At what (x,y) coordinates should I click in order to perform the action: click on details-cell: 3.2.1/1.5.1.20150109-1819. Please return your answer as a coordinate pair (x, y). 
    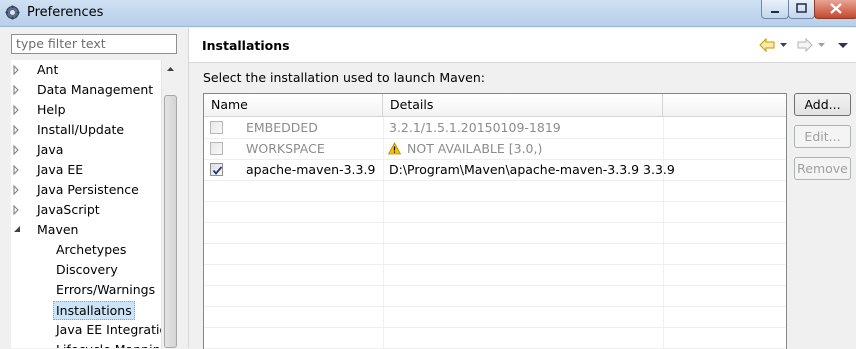
    Looking at the image, I should click on (523, 127).